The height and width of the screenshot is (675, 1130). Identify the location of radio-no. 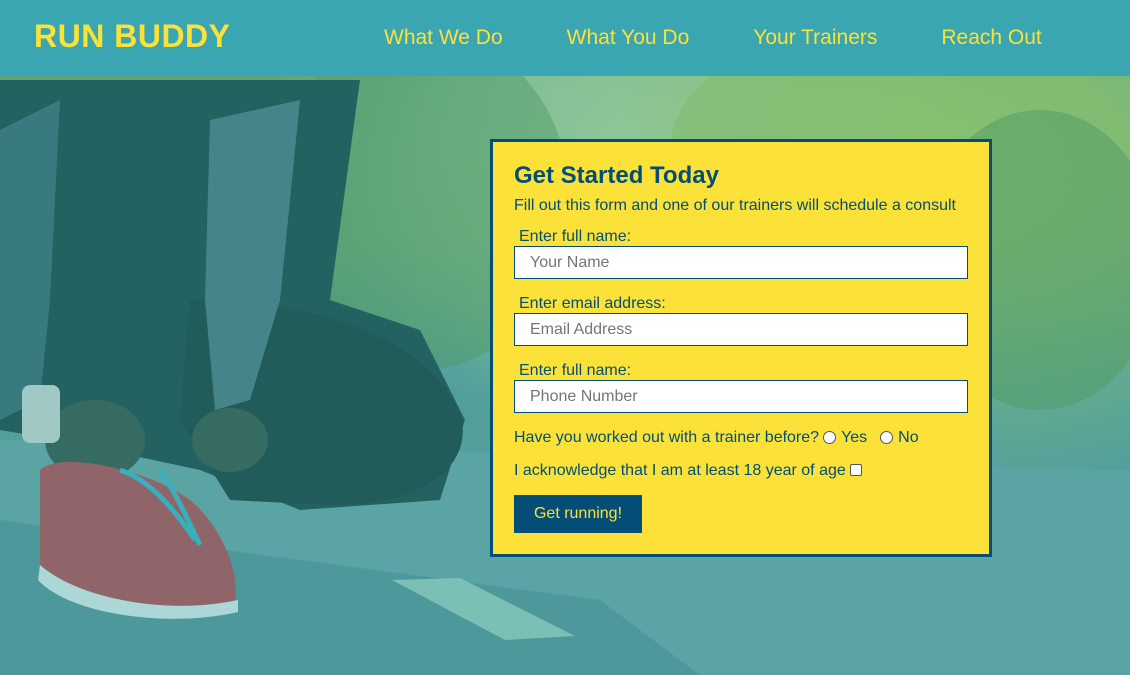
(887, 437).